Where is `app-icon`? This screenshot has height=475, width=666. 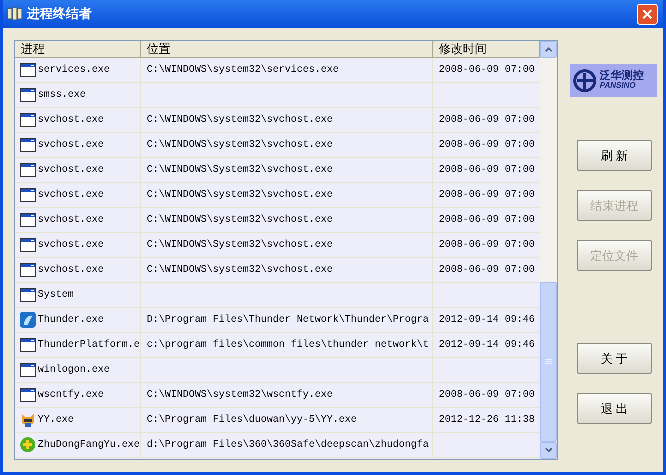 app-icon is located at coordinates (15, 14).